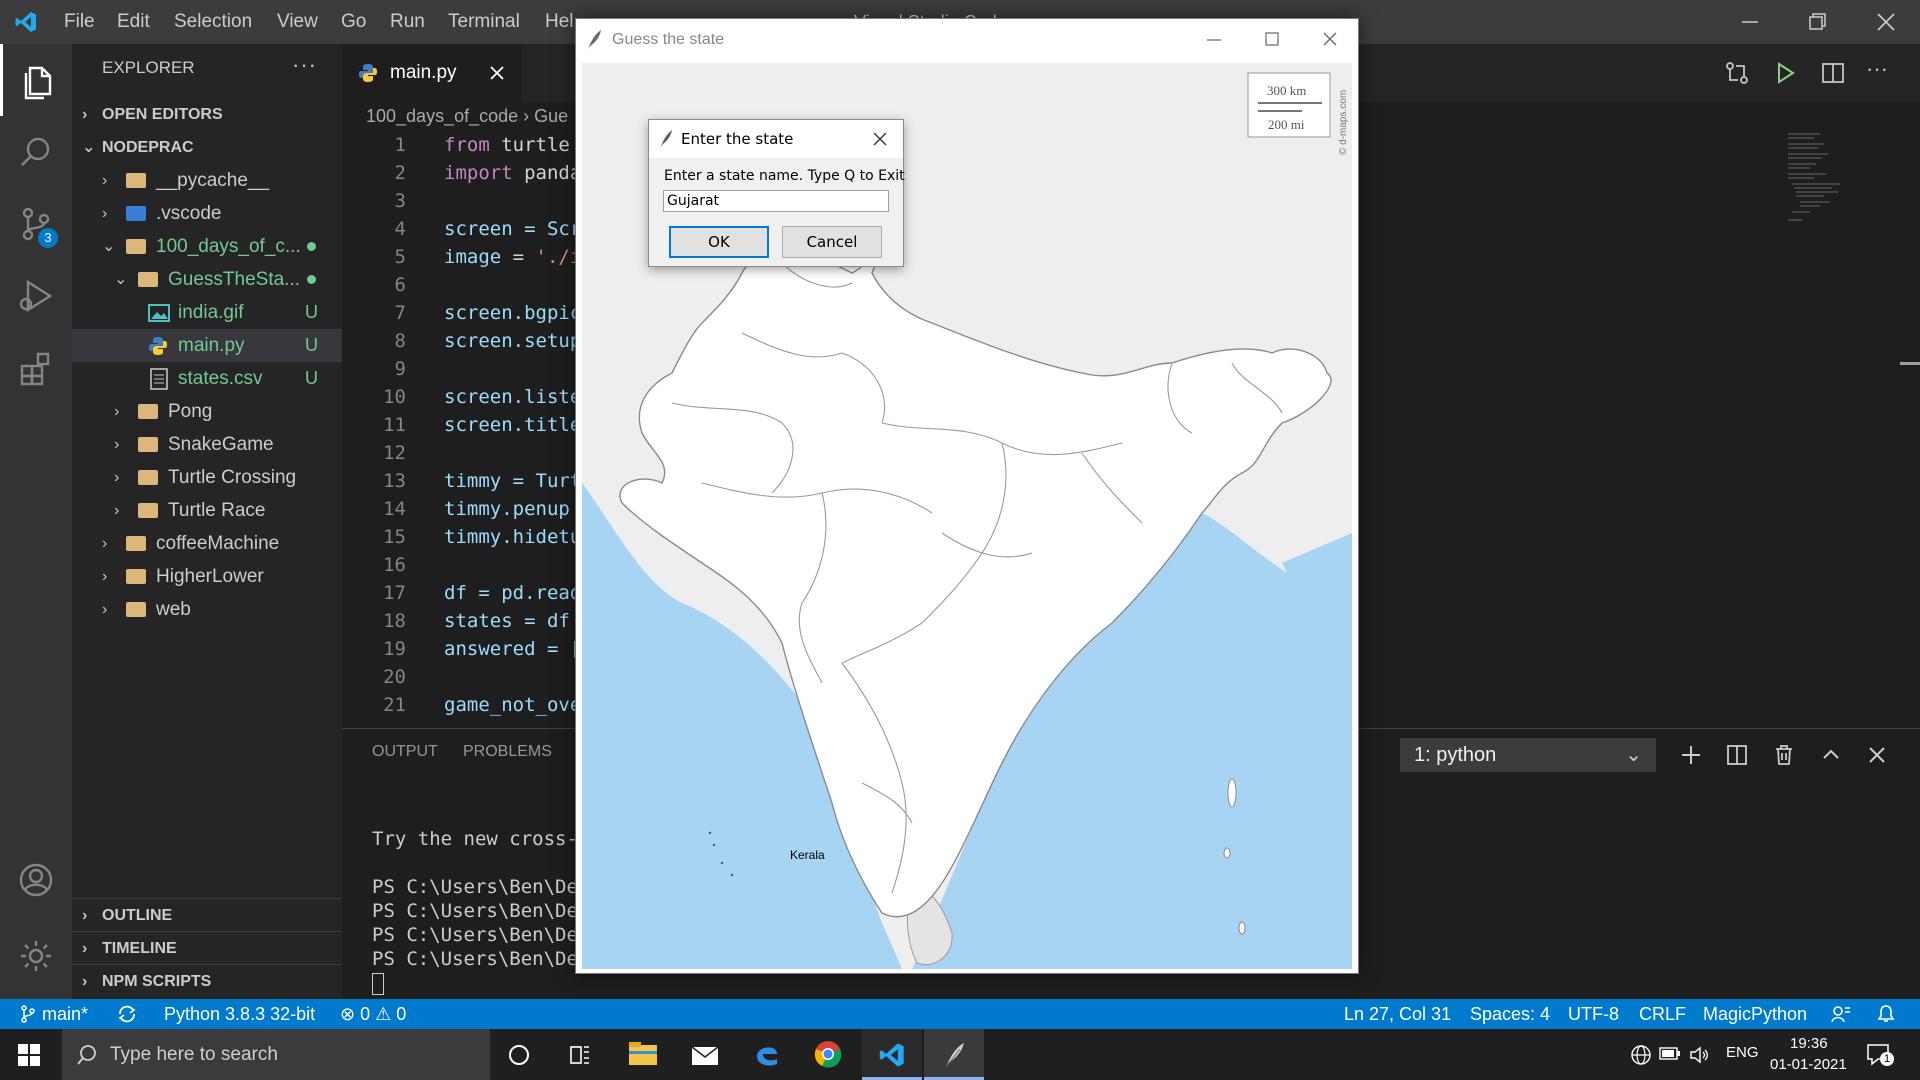  What do you see at coordinates (36, 224) in the screenshot?
I see `source-control-icon: 3` at bounding box center [36, 224].